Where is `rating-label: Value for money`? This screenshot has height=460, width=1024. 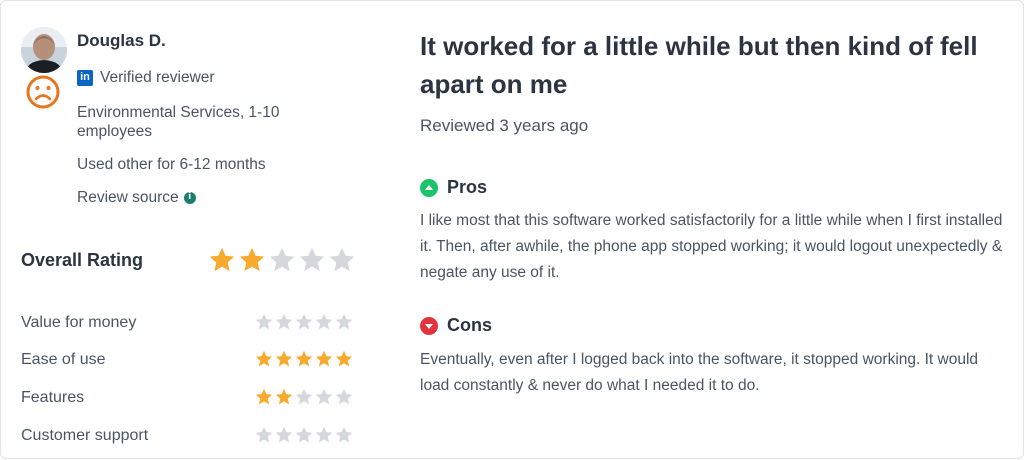
rating-label: Value for money is located at coordinates (79, 322).